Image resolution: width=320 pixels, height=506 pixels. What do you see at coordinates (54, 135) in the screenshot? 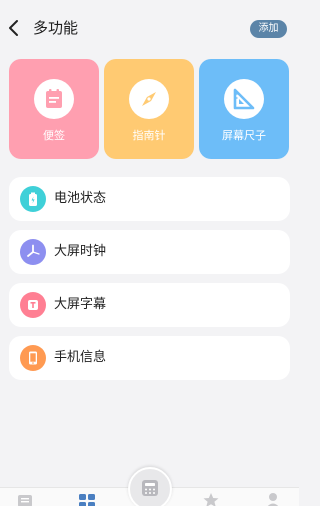
I see `tile-label: 便签` at bounding box center [54, 135].